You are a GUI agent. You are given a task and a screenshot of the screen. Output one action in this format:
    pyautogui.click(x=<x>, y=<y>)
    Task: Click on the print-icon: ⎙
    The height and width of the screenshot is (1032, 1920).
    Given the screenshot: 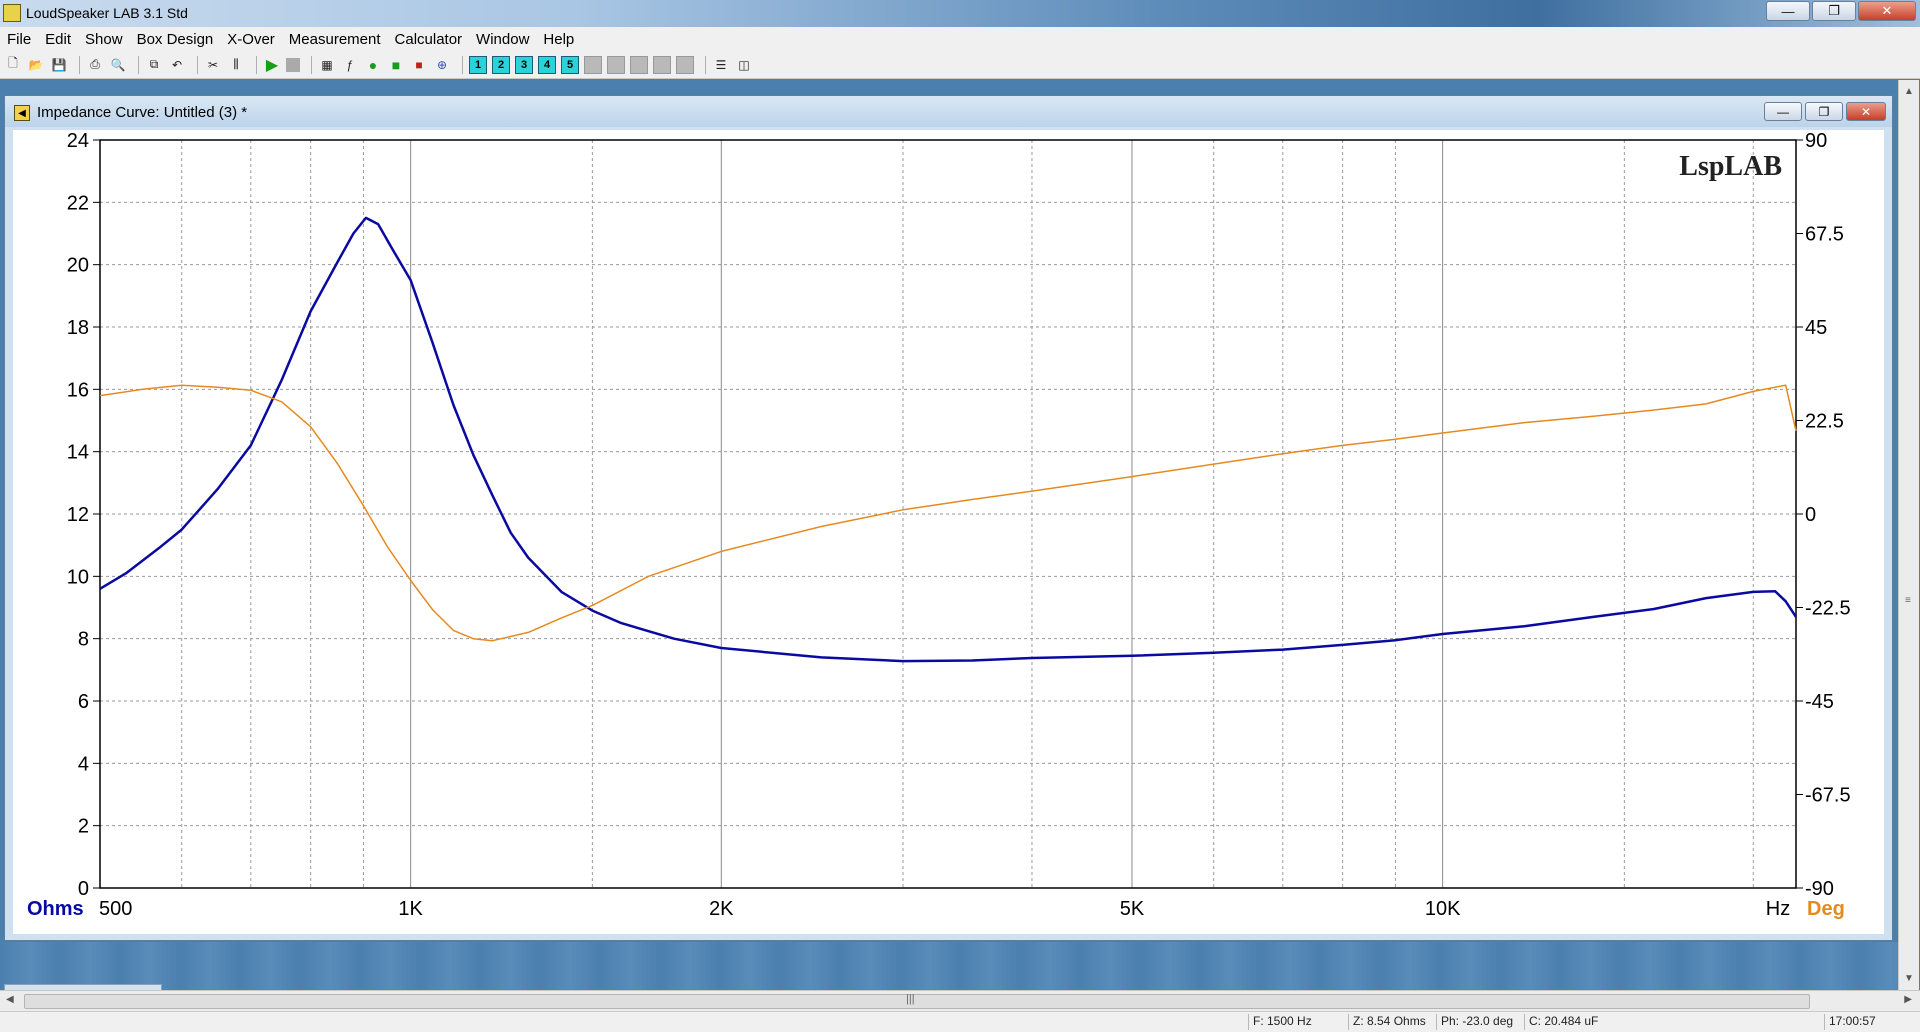 What is the action you would take?
    pyautogui.click(x=95, y=65)
    